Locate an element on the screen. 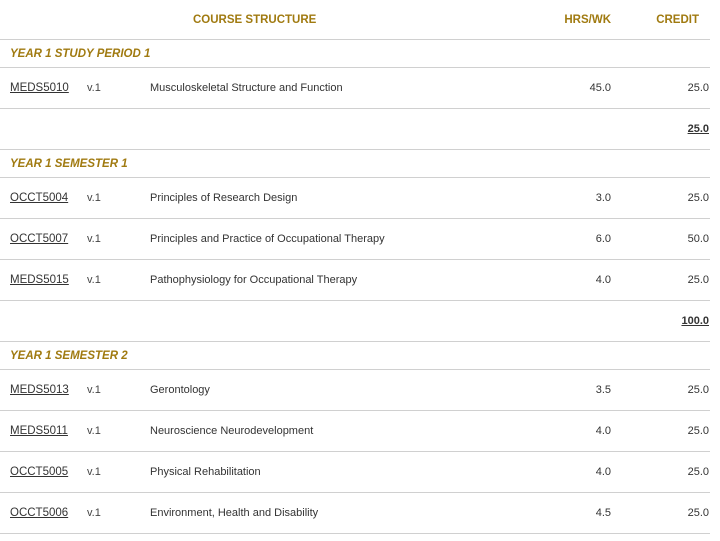 The image size is (720, 541). period-heading: YEAR 1 SEMESTER 2 is located at coordinates (355, 355).